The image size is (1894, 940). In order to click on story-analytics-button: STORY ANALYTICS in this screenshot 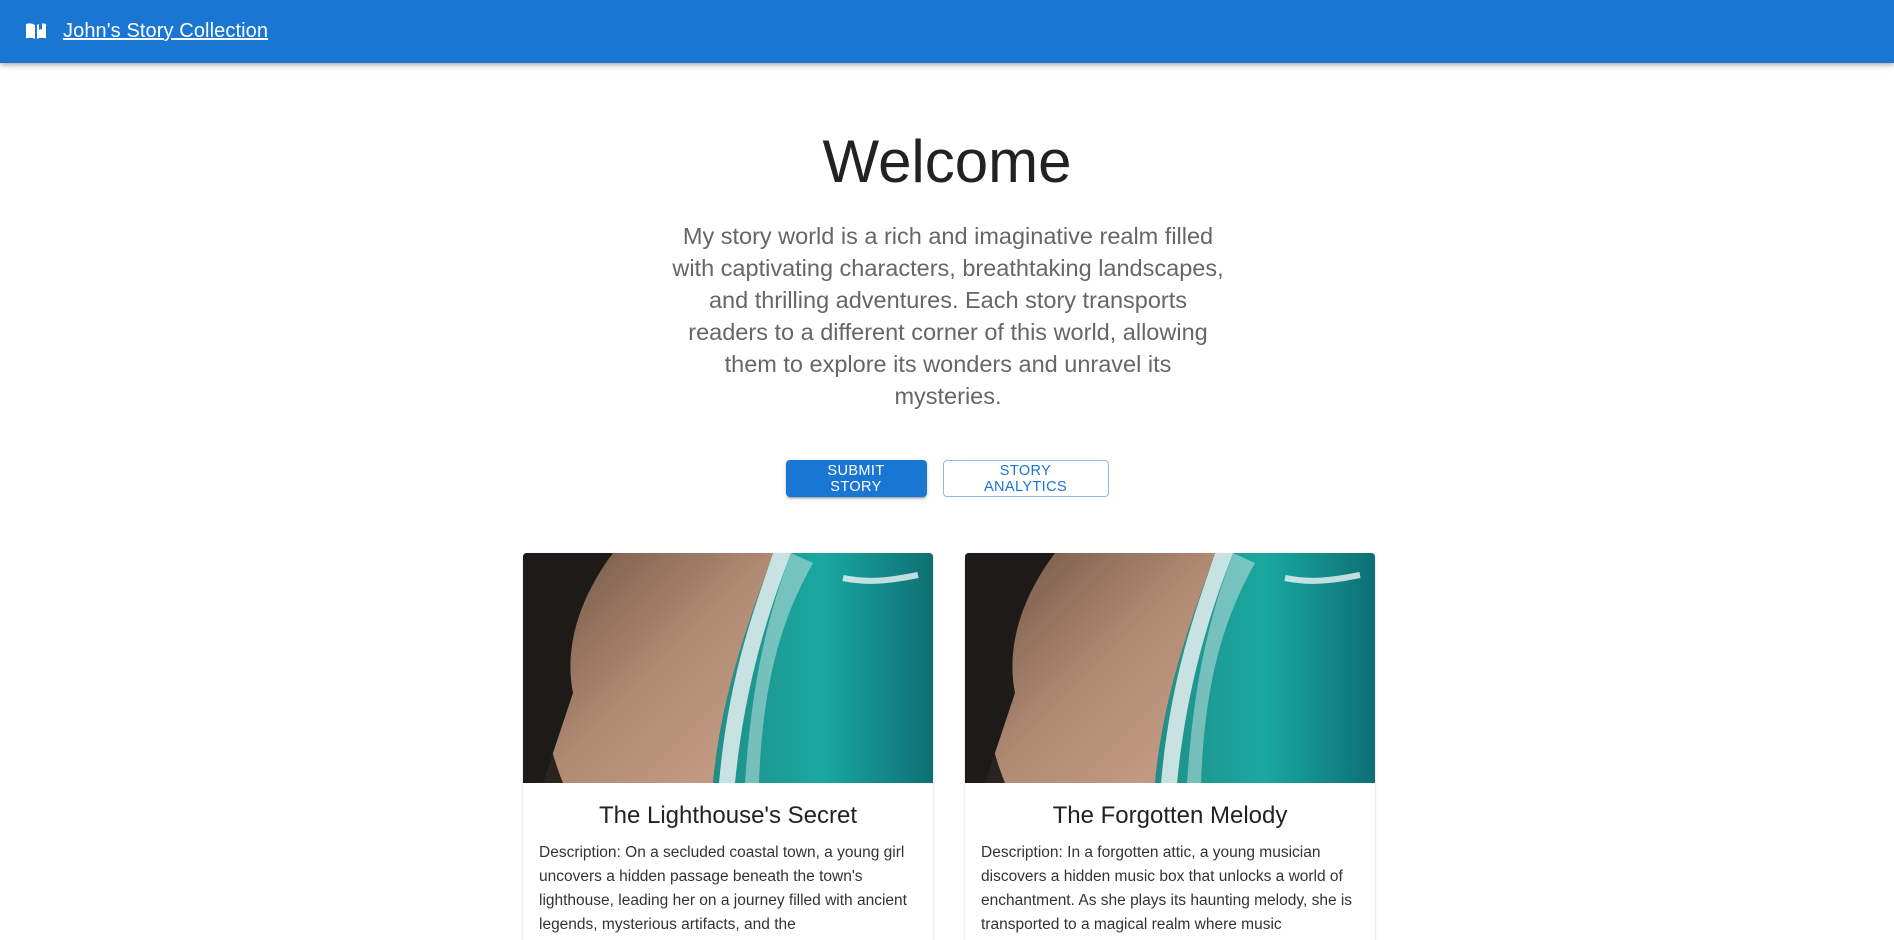, I will do `click(1025, 478)`.